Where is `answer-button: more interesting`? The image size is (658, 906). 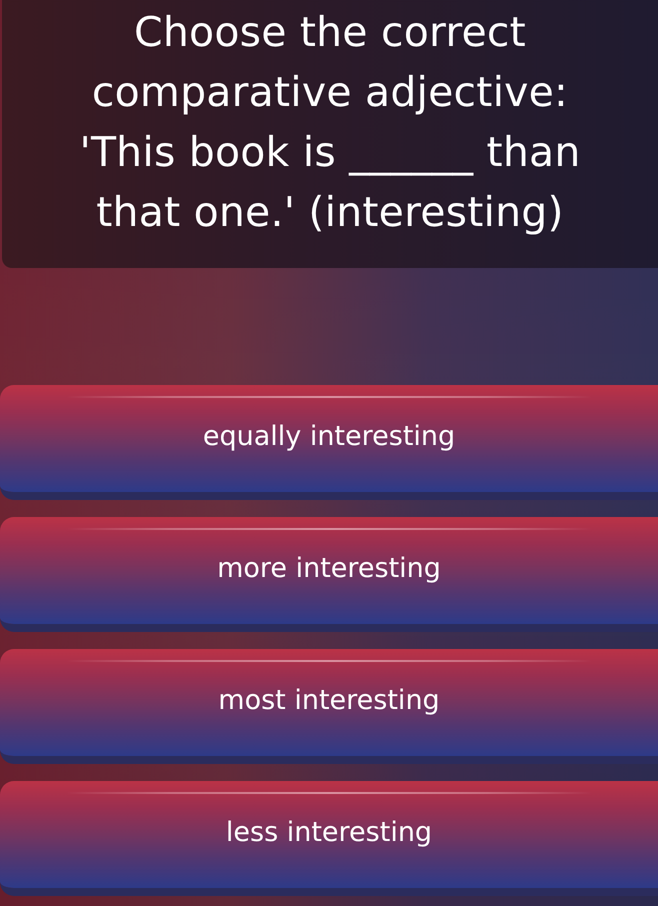
answer-button: more interesting is located at coordinates (329, 574).